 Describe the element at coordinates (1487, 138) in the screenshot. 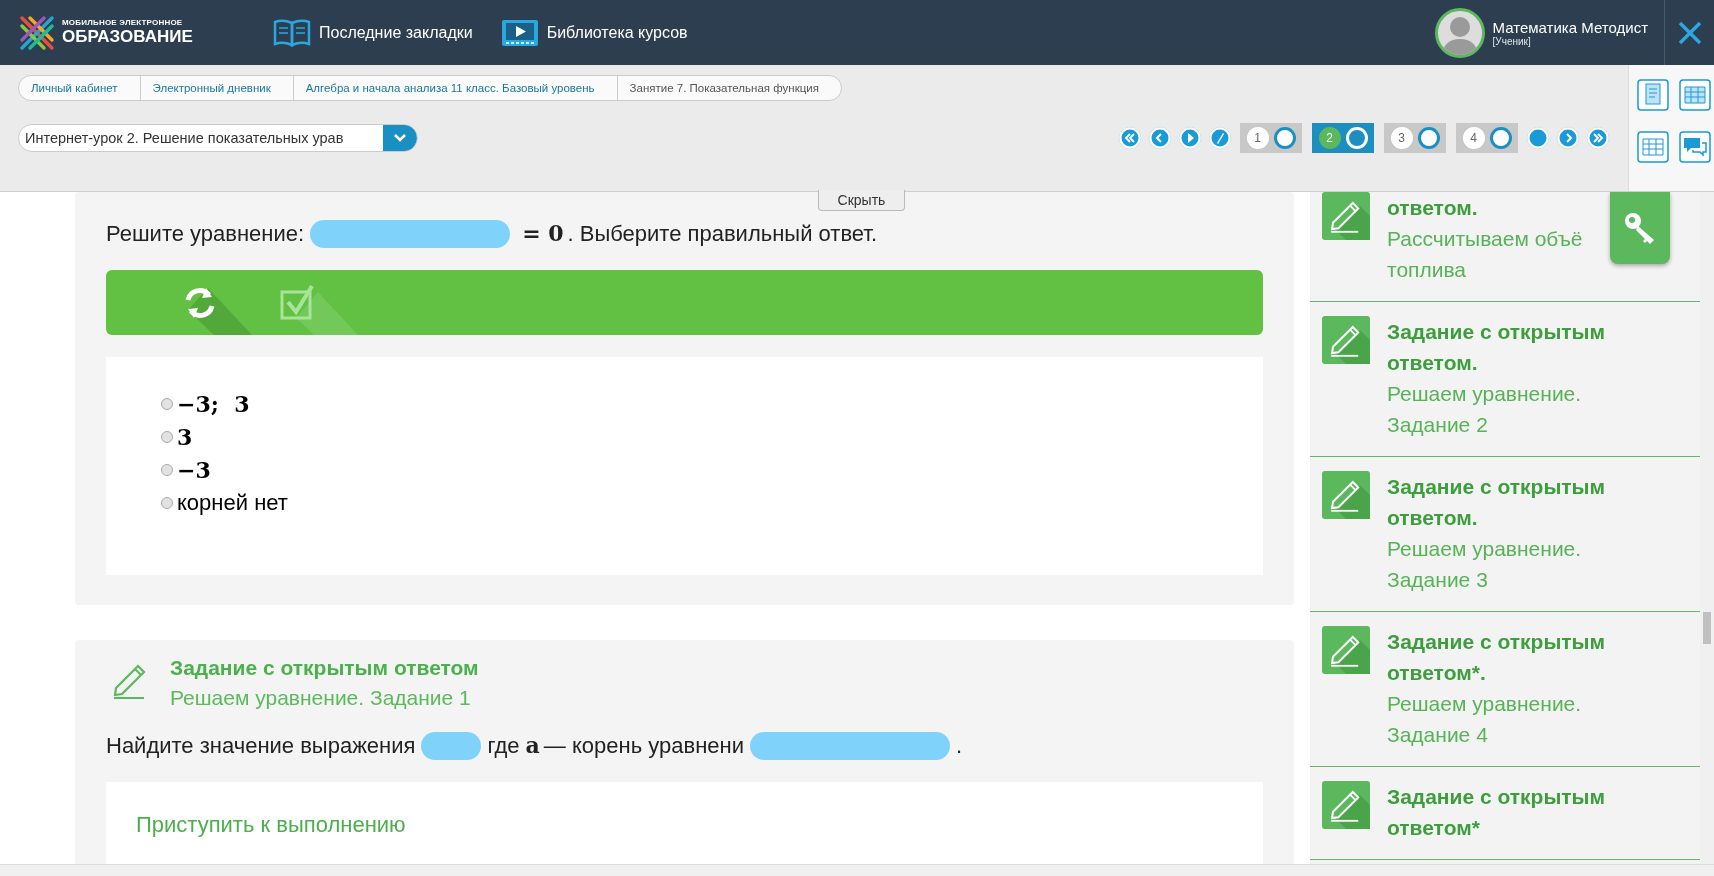

I see `step-tab: 4` at that location.